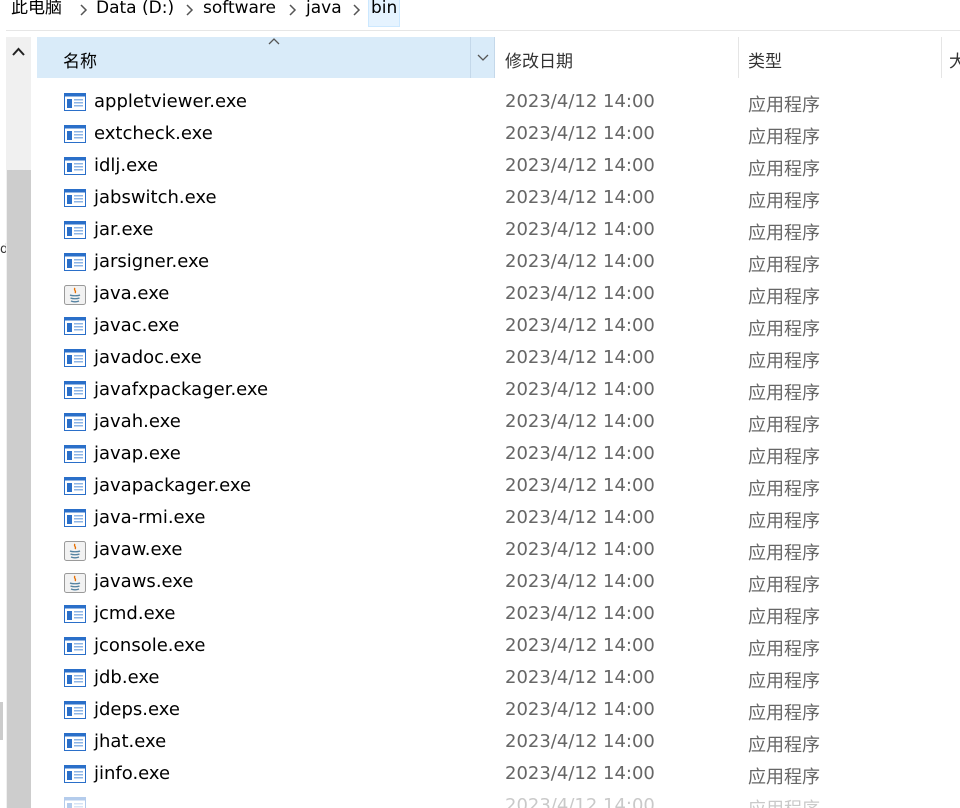 This screenshot has width=960, height=808. Describe the element at coordinates (137, 453) in the screenshot. I see `file-name: javap.exe` at that location.